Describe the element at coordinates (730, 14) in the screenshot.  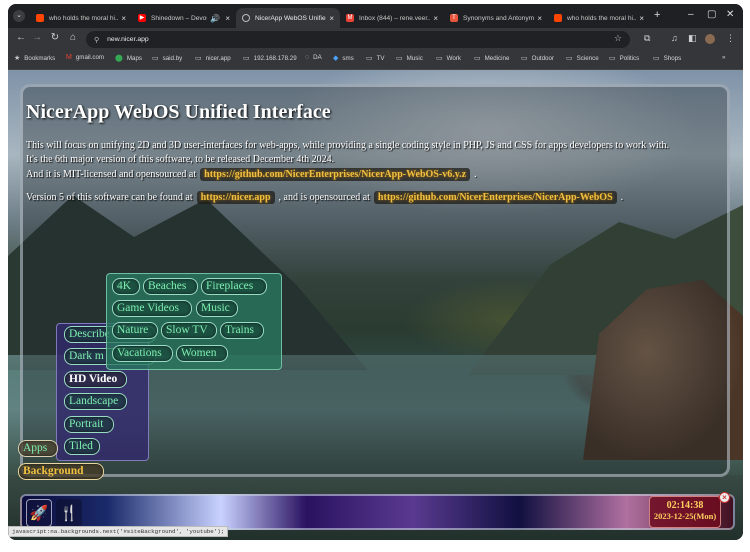
I see `window-close-icon: ✕` at that location.